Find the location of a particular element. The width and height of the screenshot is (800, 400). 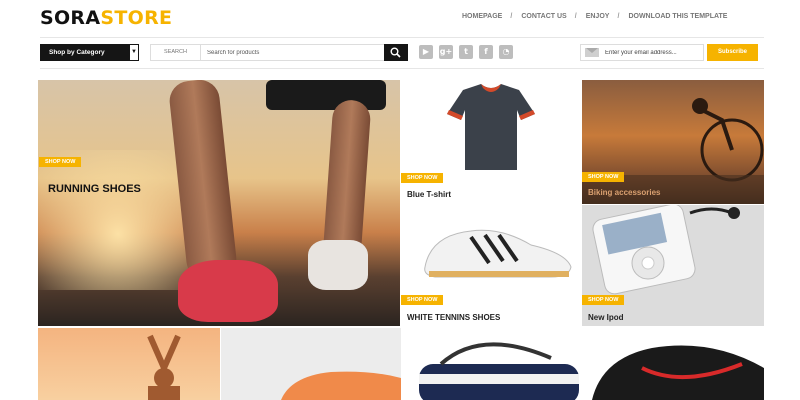

nav-enjoy: ENJOY is located at coordinates (597, 16).